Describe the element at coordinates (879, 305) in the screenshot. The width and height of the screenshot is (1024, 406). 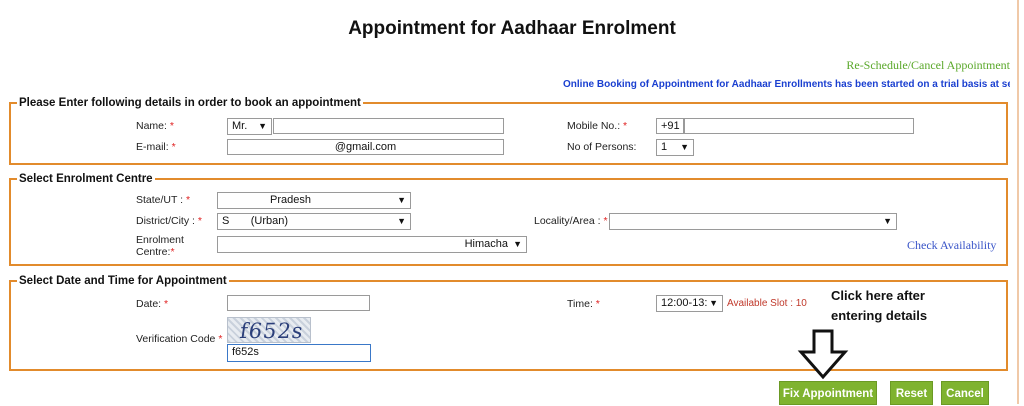
I see `hint-text: Click here after entering details` at that location.